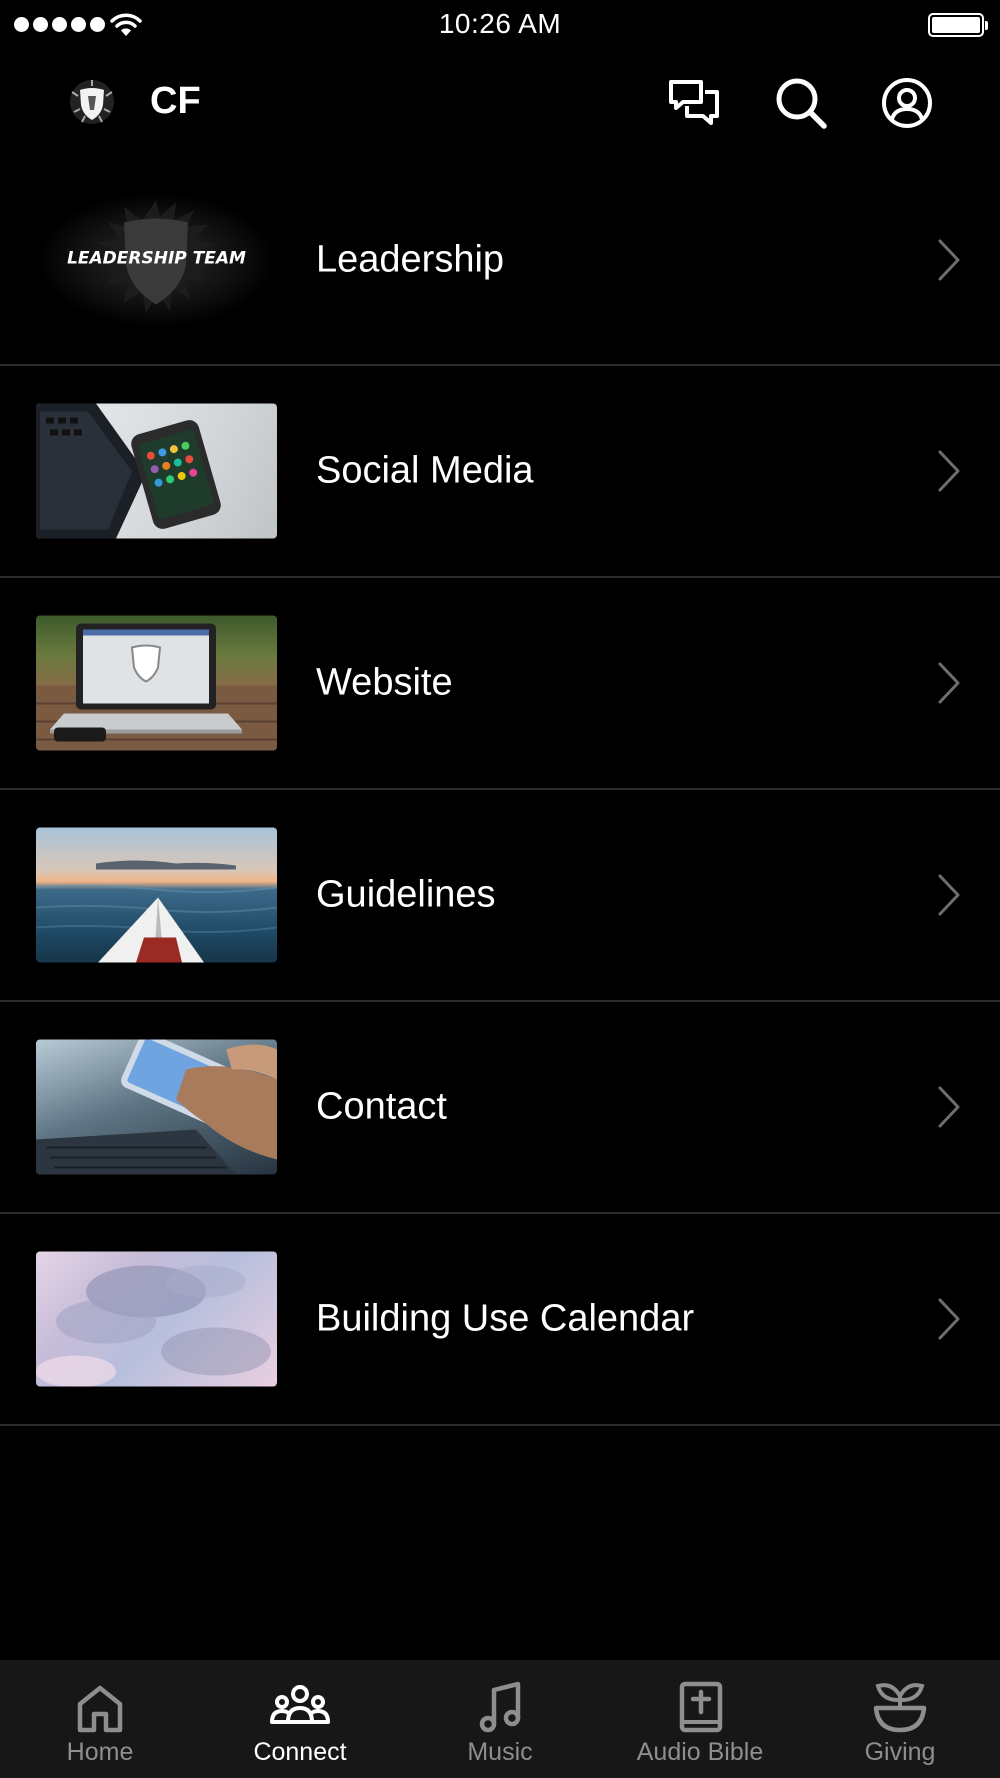 This screenshot has width=1000, height=1778. I want to click on status-time: 10:26 AM, so click(500, 23).